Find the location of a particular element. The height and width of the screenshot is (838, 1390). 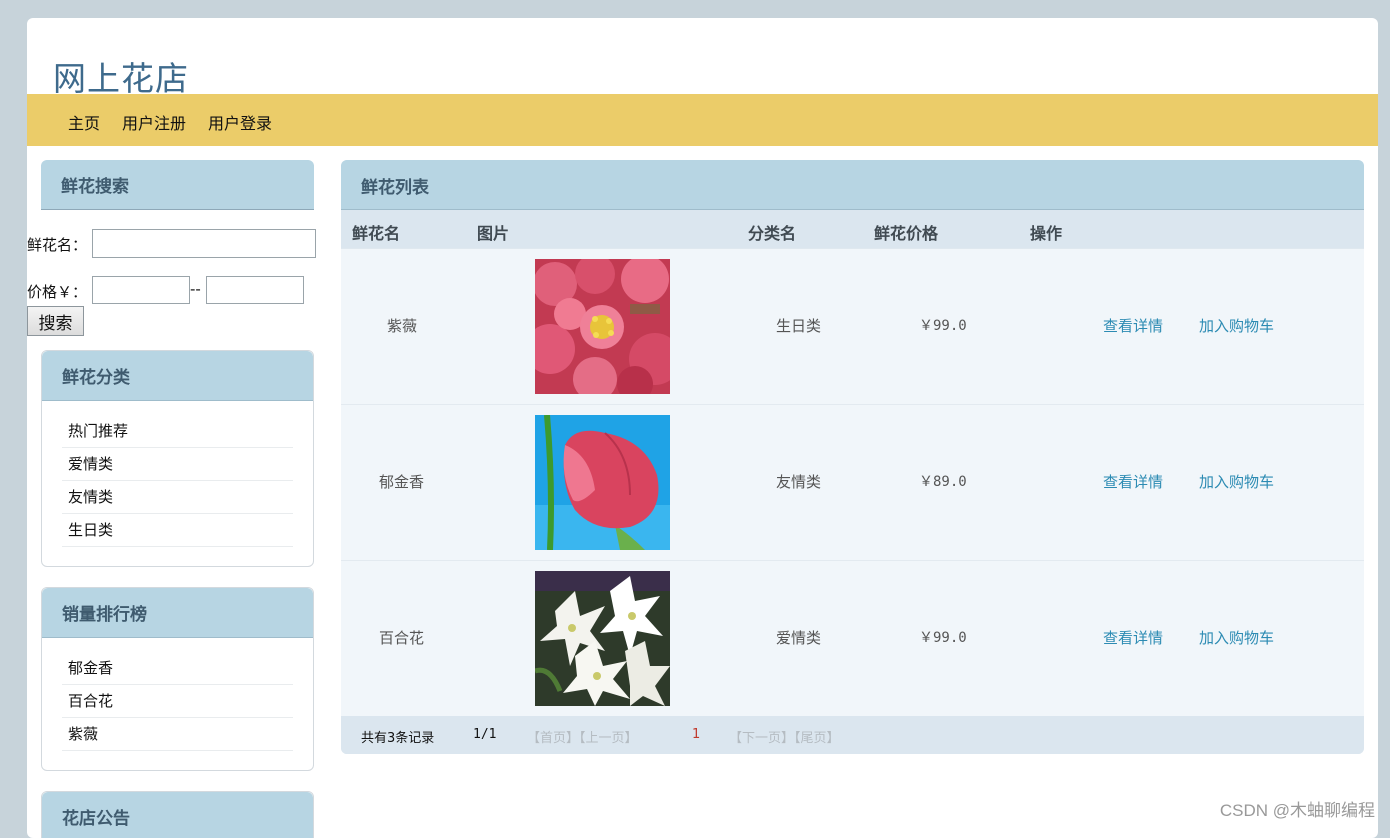

ranking-item: 郁金香 is located at coordinates (177, 668).